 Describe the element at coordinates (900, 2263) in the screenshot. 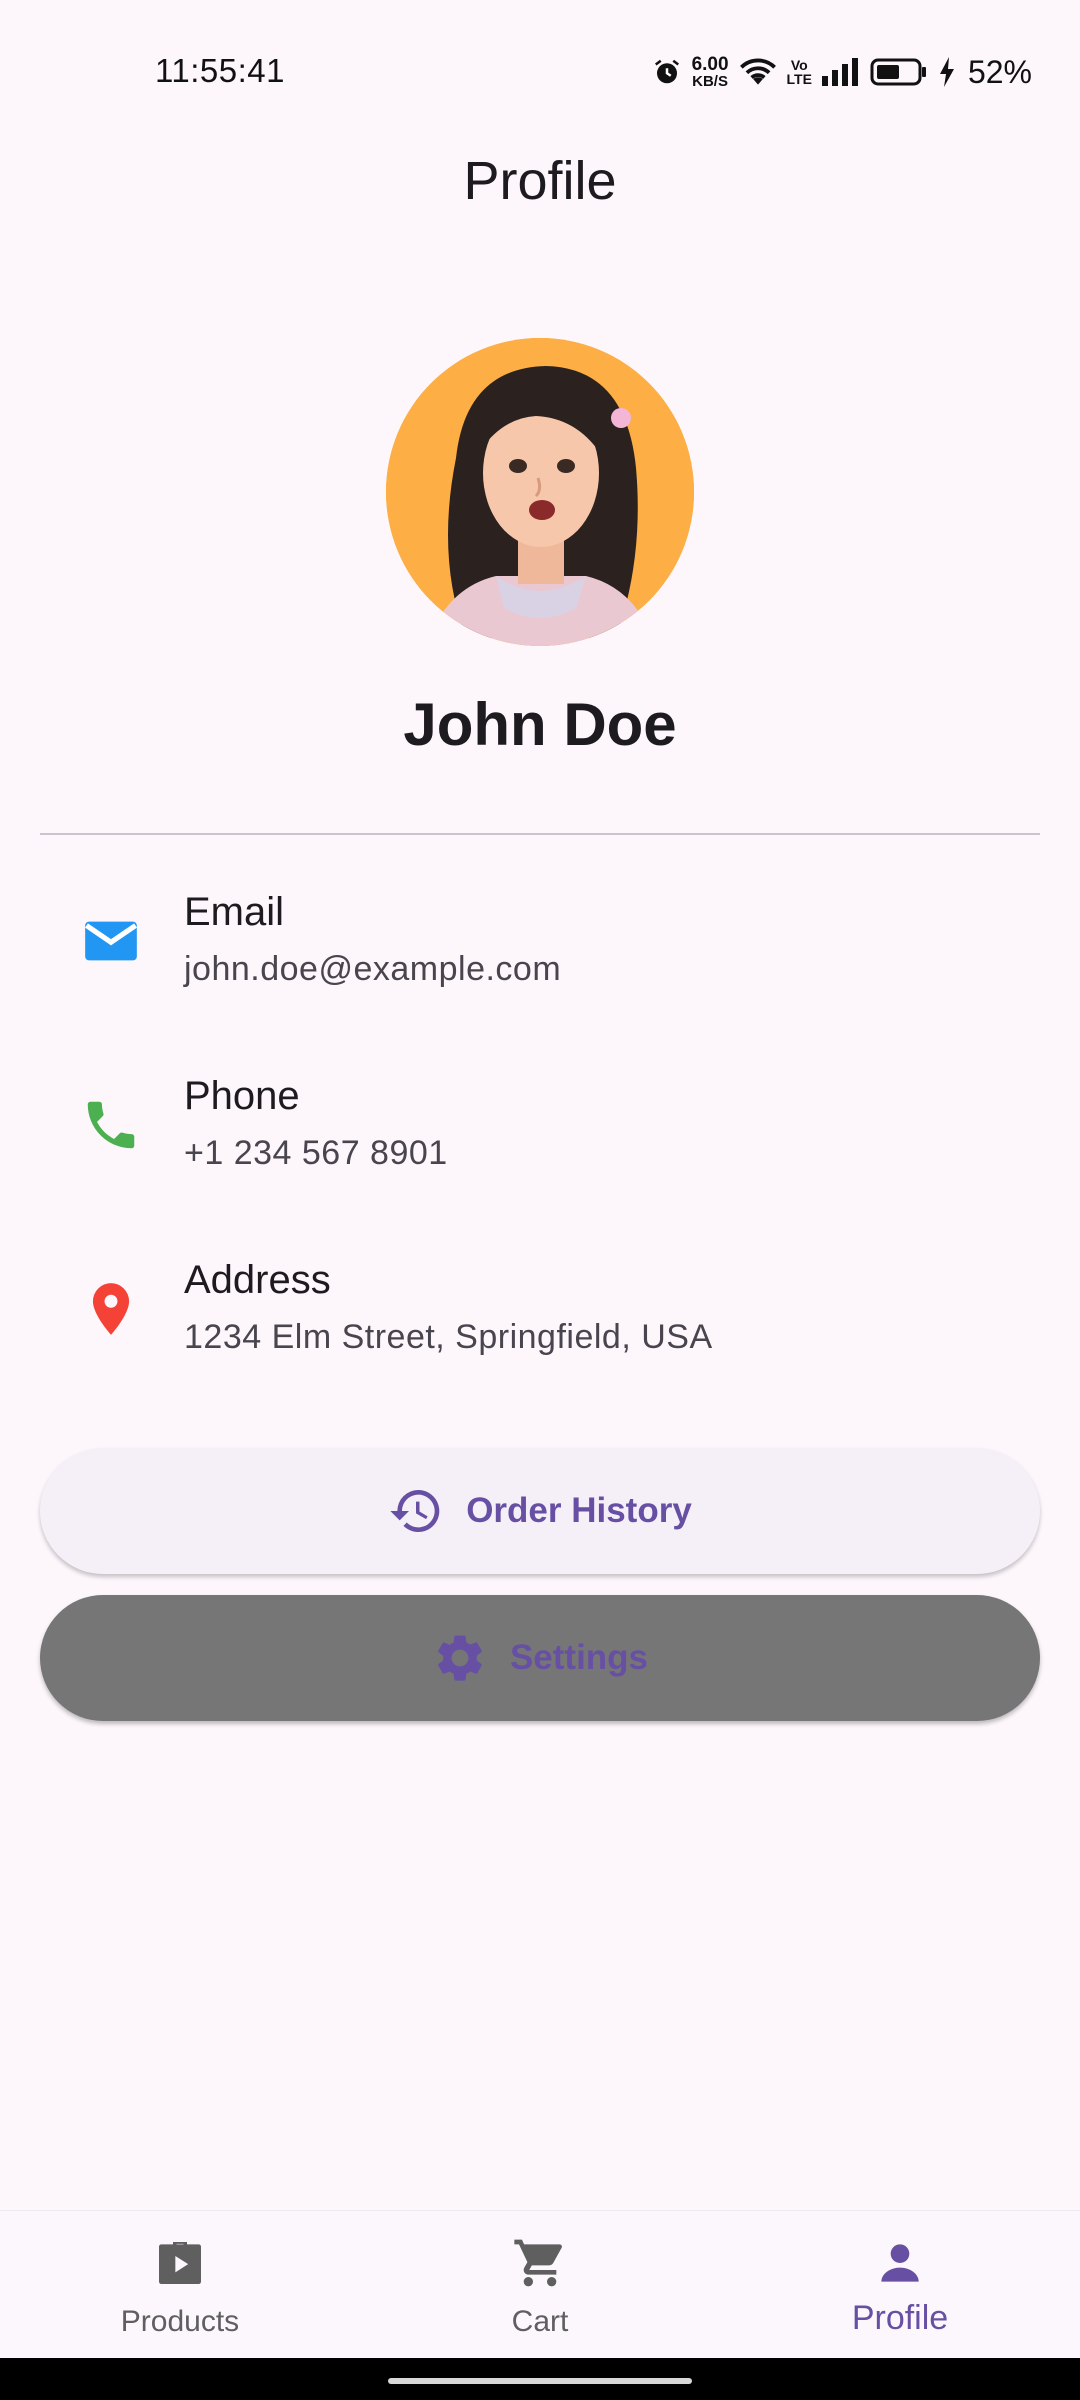

I see `person-icon` at that location.